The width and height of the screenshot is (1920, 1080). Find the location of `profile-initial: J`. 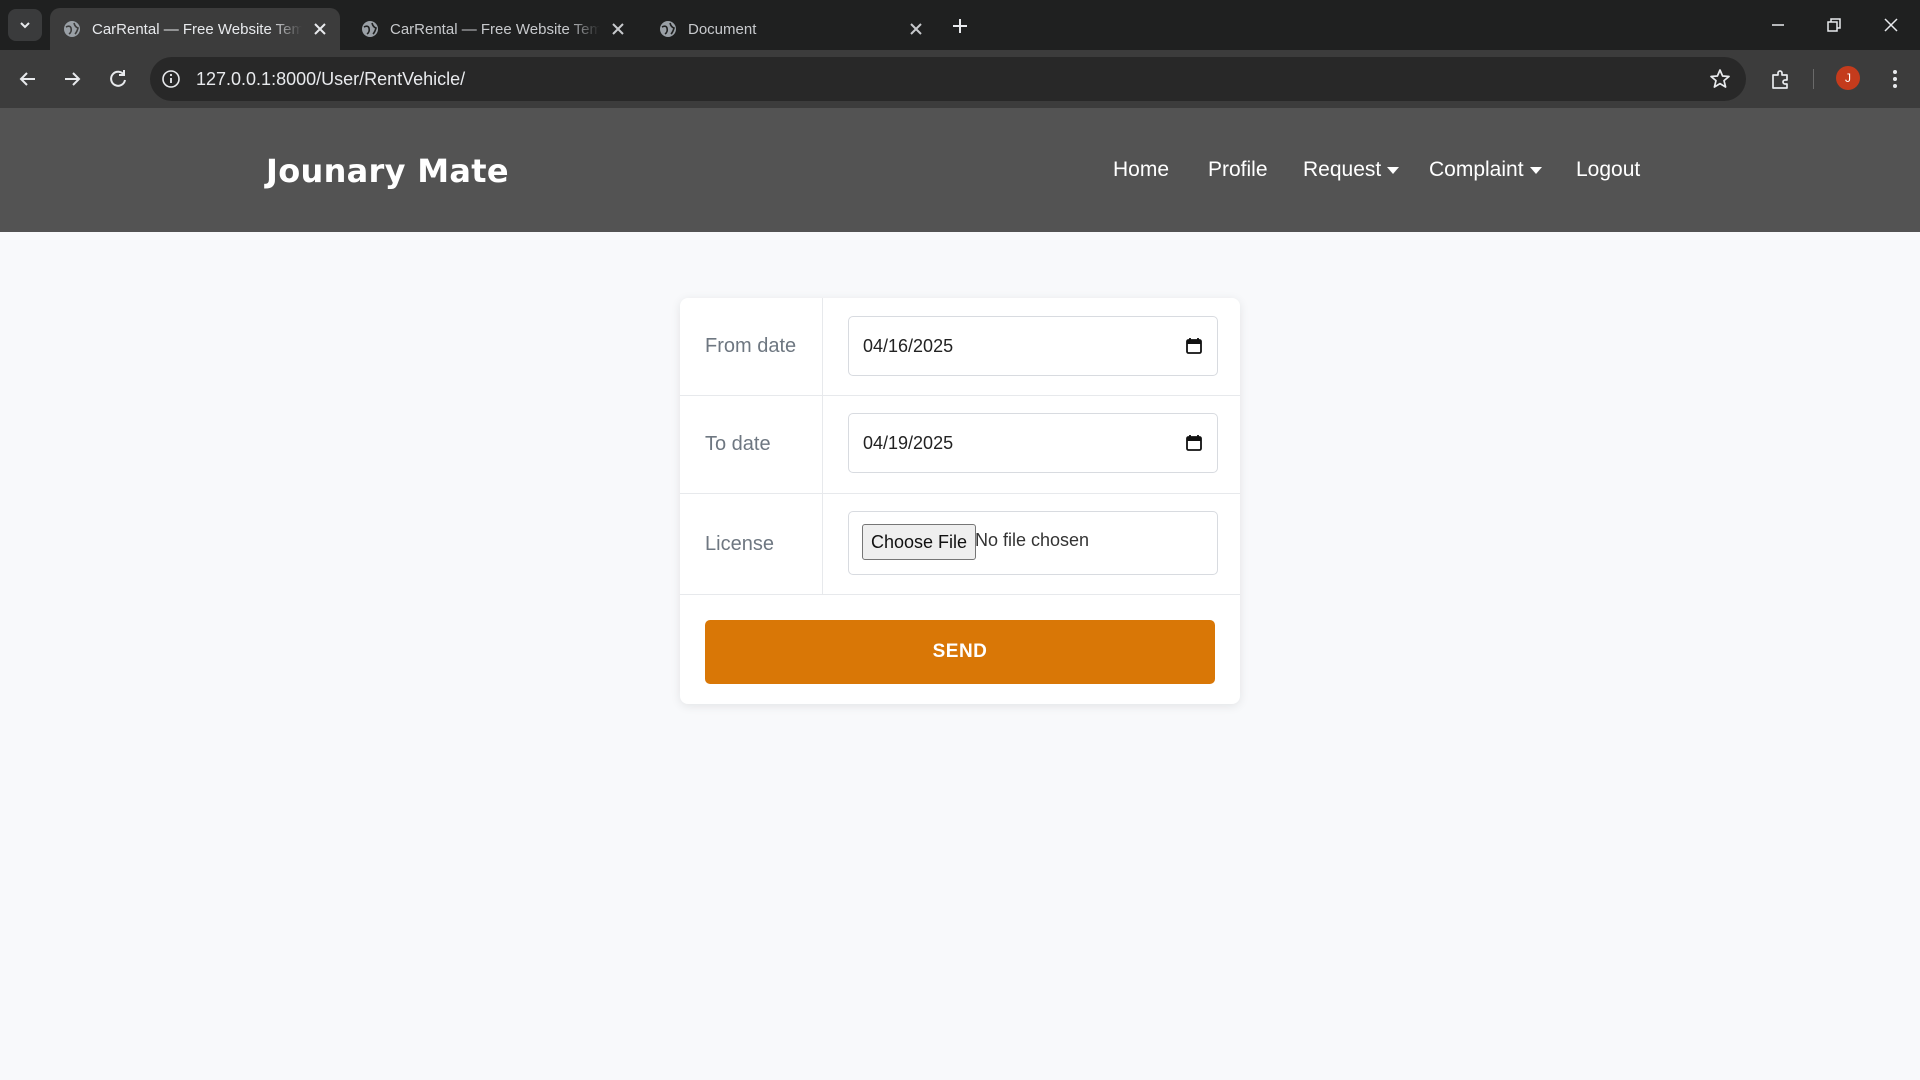

profile-initial: J is located at coordinates (1848, 78).